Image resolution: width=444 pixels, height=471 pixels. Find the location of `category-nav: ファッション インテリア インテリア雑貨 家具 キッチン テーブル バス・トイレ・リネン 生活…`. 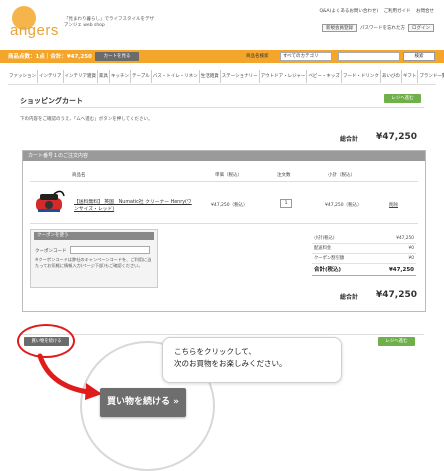

category-nav: ファッション インテリア インテリア雑貨 家具 キッチン テーブル バス・トイレ・リネン 生活… is located at coordinates (226, 76).